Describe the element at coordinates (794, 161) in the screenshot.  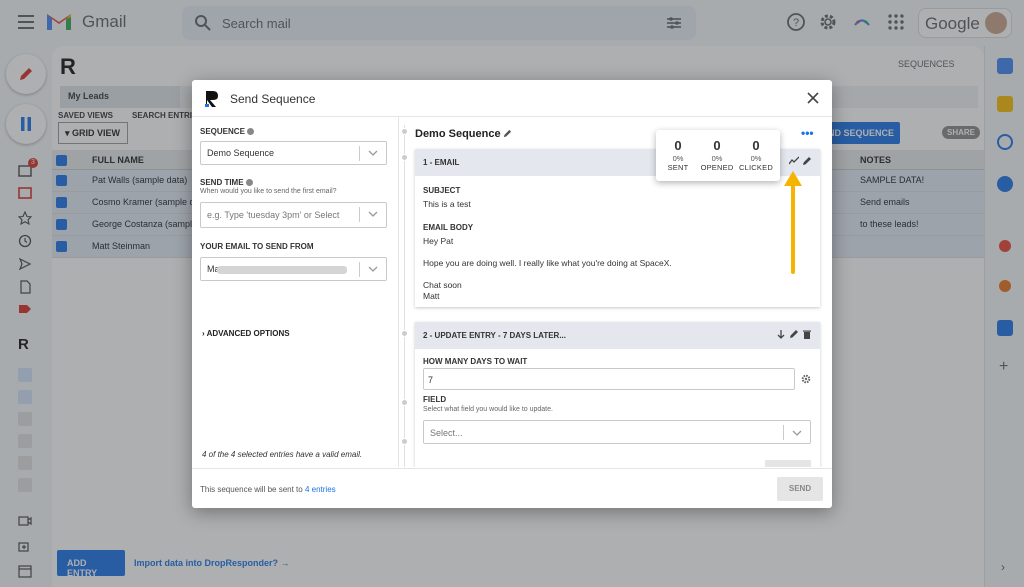
I see `stats-chart-icon` at that location.